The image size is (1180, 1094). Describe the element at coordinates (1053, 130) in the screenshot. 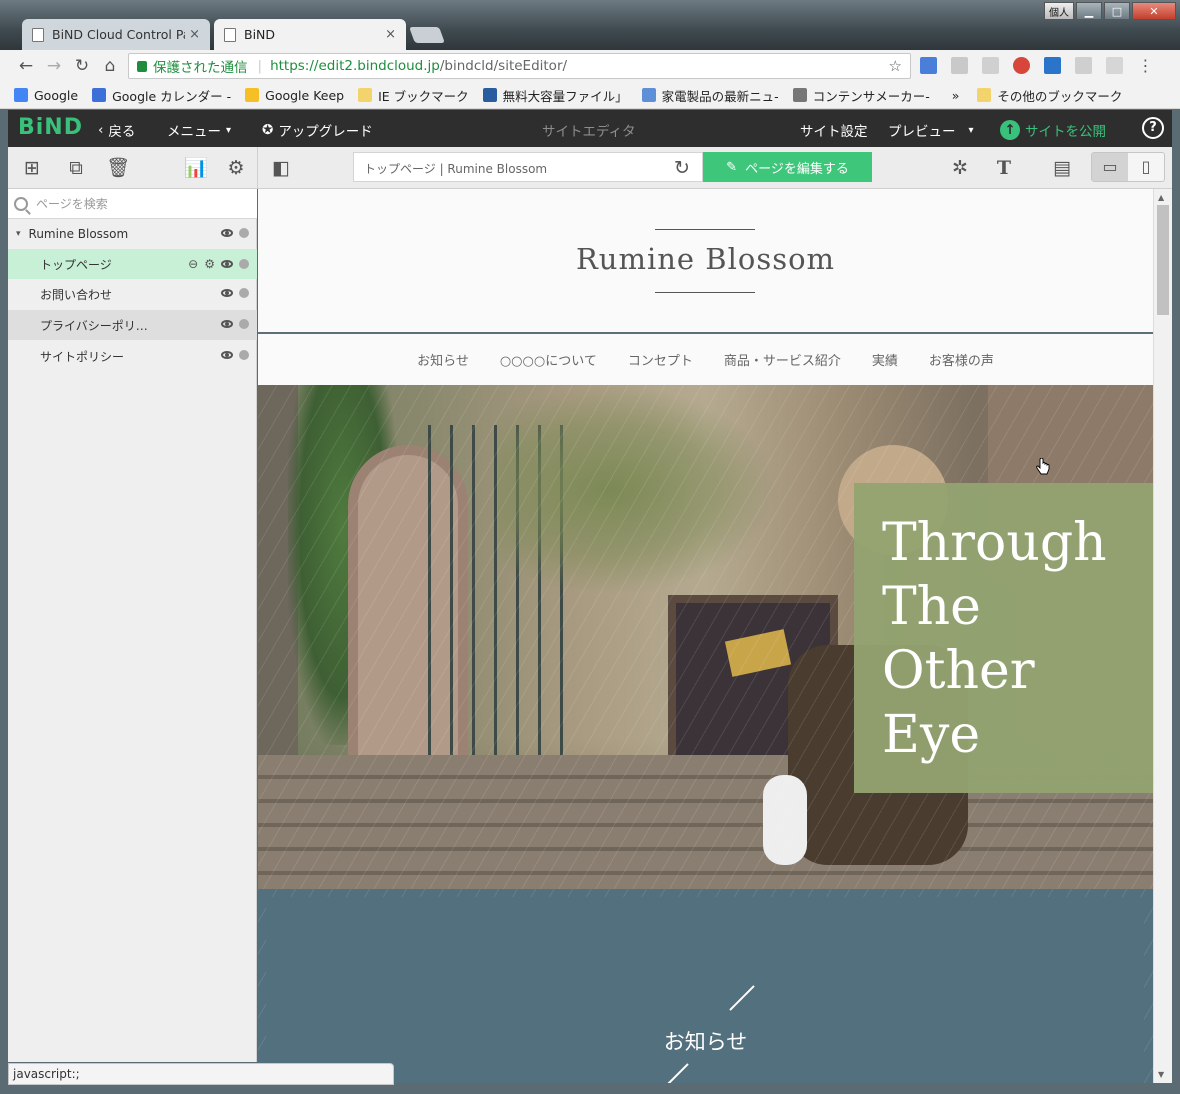

I see `publish-button: ↑ サイトを公開` at that location.